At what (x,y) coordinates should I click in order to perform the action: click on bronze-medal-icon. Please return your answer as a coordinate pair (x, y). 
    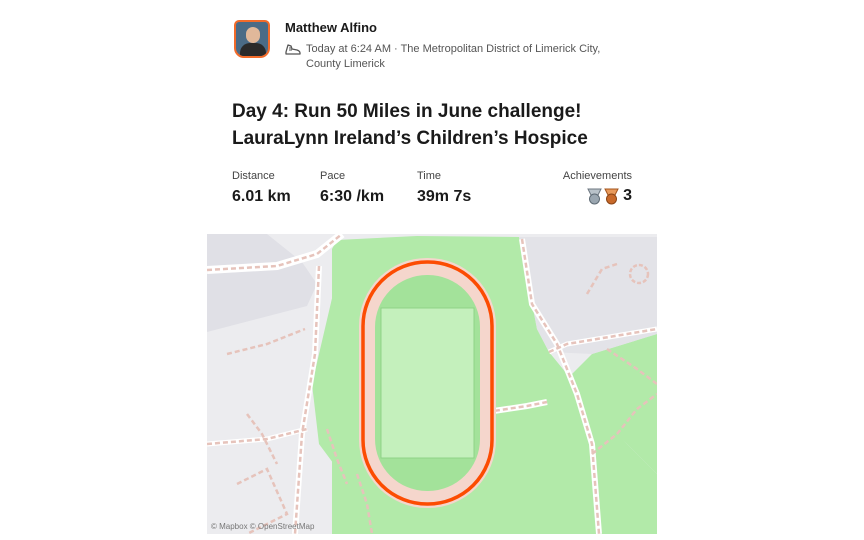
    Looking at the image, I should click on (611, 196).